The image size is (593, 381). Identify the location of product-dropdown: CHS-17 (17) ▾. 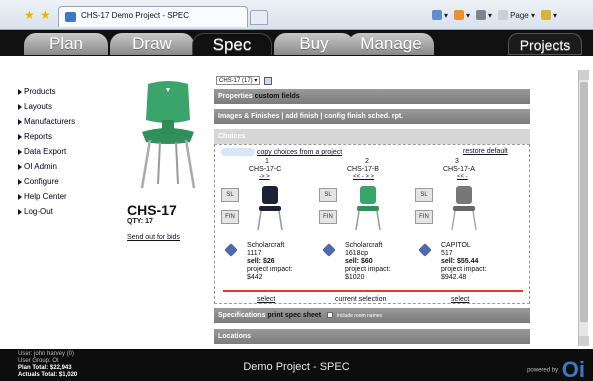
(238, 80).